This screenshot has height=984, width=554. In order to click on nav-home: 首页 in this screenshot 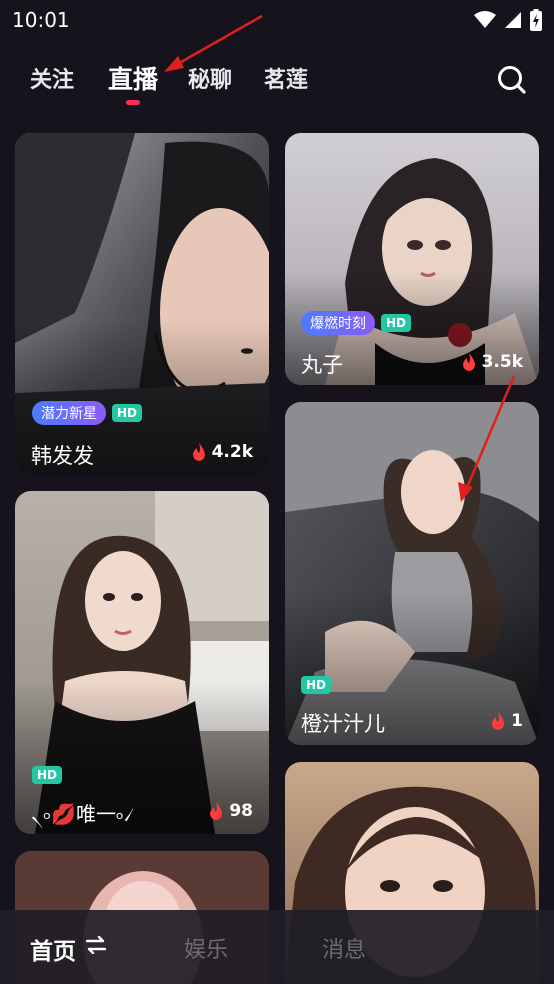, I will do `click(53, 949)`.